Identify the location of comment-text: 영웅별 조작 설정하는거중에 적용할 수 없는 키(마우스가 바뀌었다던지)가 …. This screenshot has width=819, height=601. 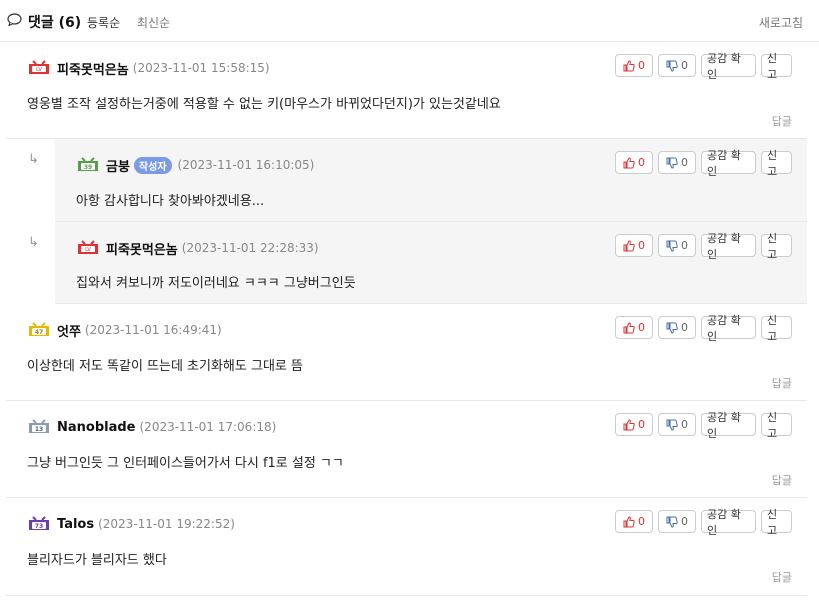
(264, 104).